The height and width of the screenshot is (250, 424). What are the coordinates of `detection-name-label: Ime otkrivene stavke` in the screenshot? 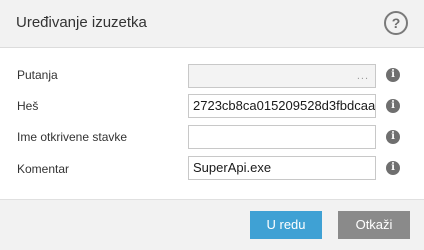 It's located at (72, 137).